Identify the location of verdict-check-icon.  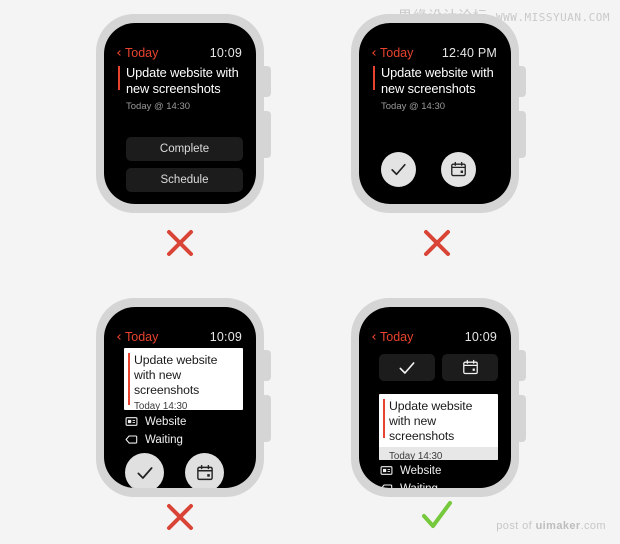
(437, 514).